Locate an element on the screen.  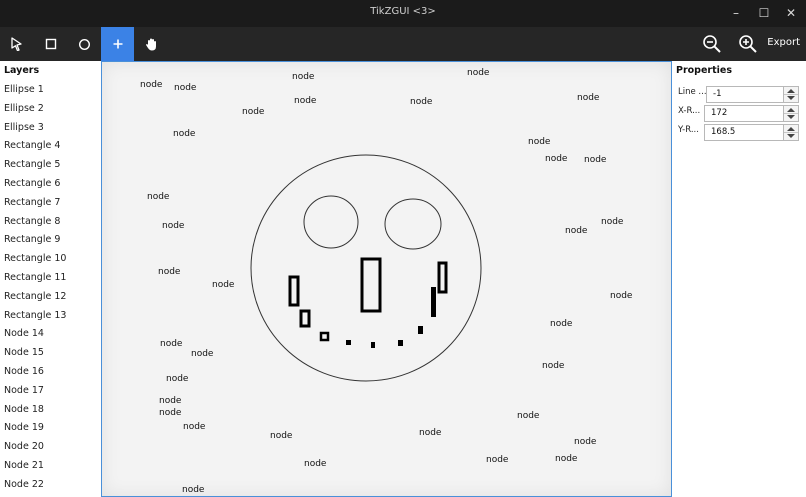
add-node-tool-button is located at coordinates (117, 44).